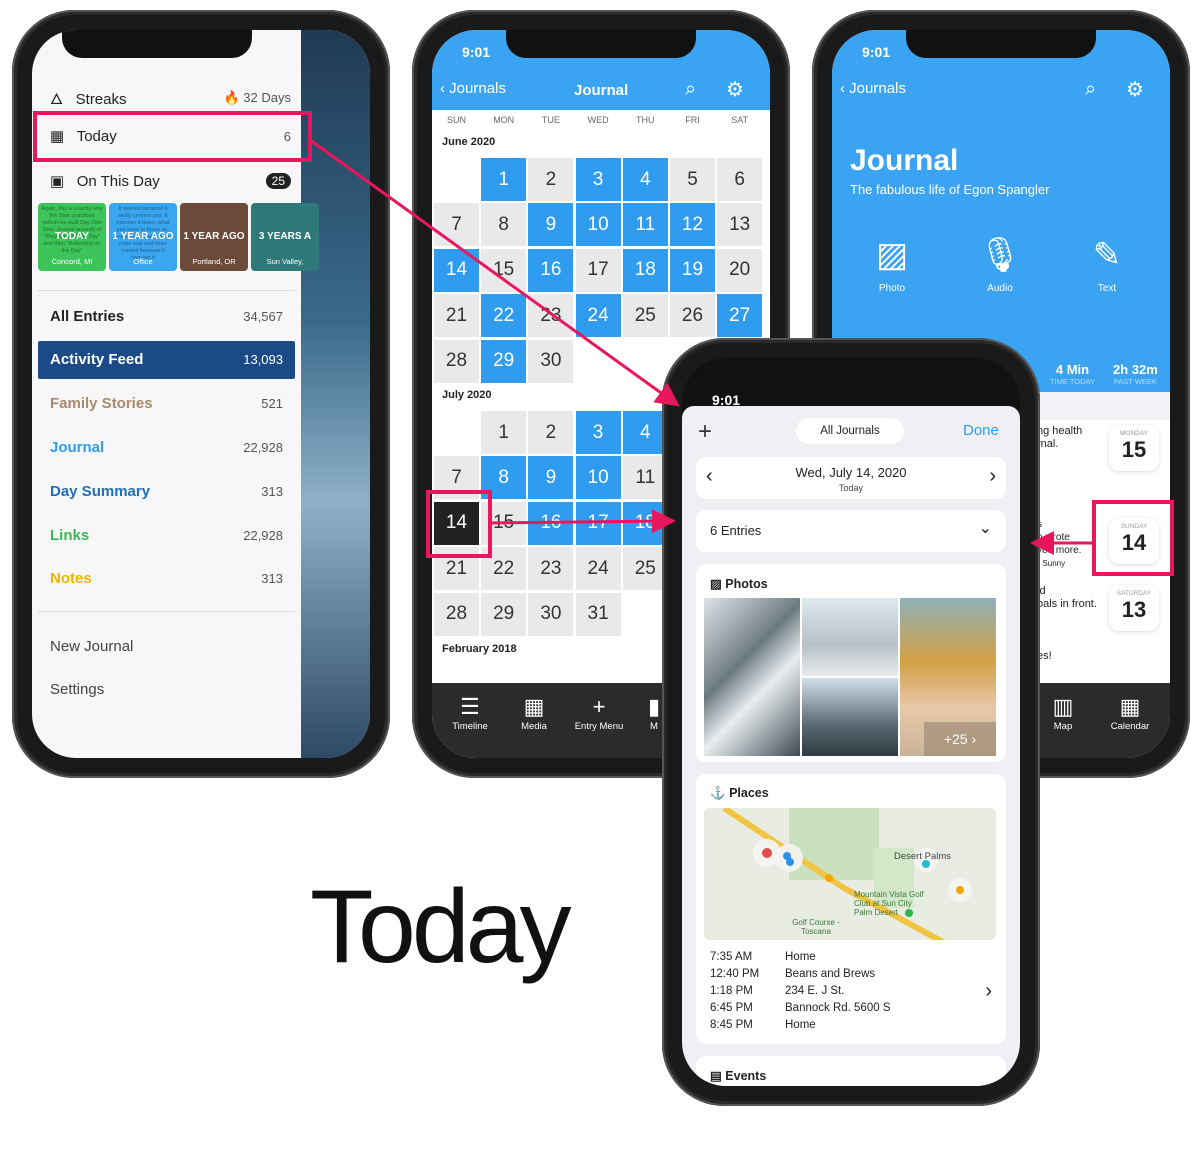 This screenshot has width=1200, height=1149. I want to click on calendar-day: 6, so click(740, 179).